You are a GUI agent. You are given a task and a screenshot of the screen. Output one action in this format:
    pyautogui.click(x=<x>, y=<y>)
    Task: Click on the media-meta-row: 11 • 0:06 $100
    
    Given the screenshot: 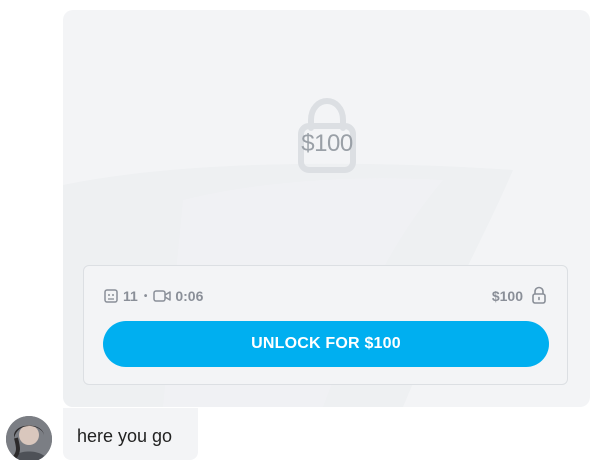 What is the action you would take?
    pyautogui.click(x=325, y=296)
    